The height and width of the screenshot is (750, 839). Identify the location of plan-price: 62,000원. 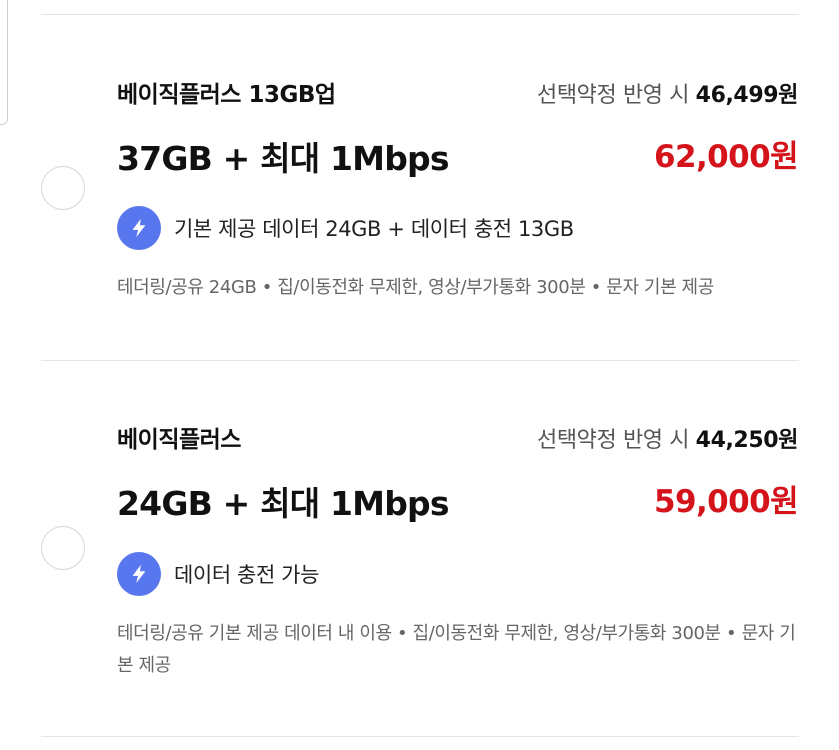
(726, 157).